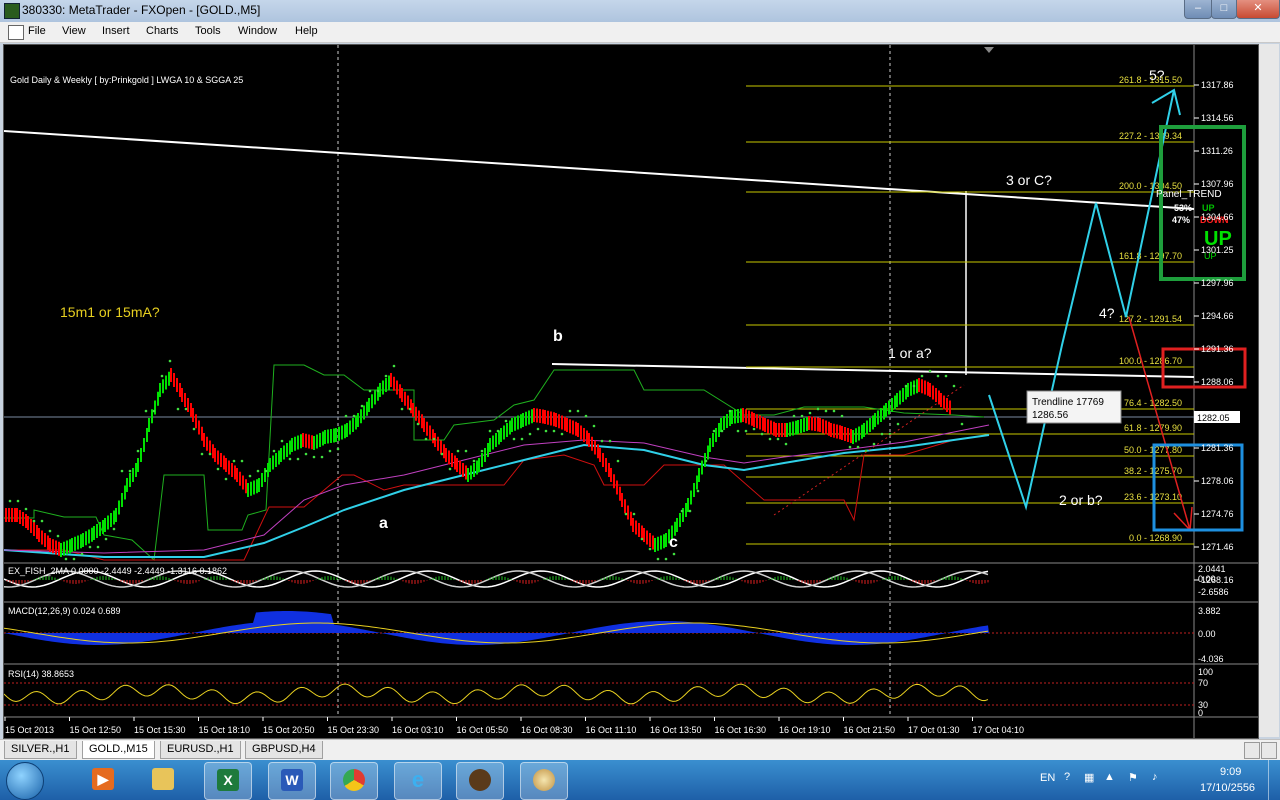 Image resolution: width=1280 pixels, height=800 pixels. What do you see at coordinates (1269, 390) in the screenshot?
I see `vertical-scrollbar` at bounding box center [1269, 390].